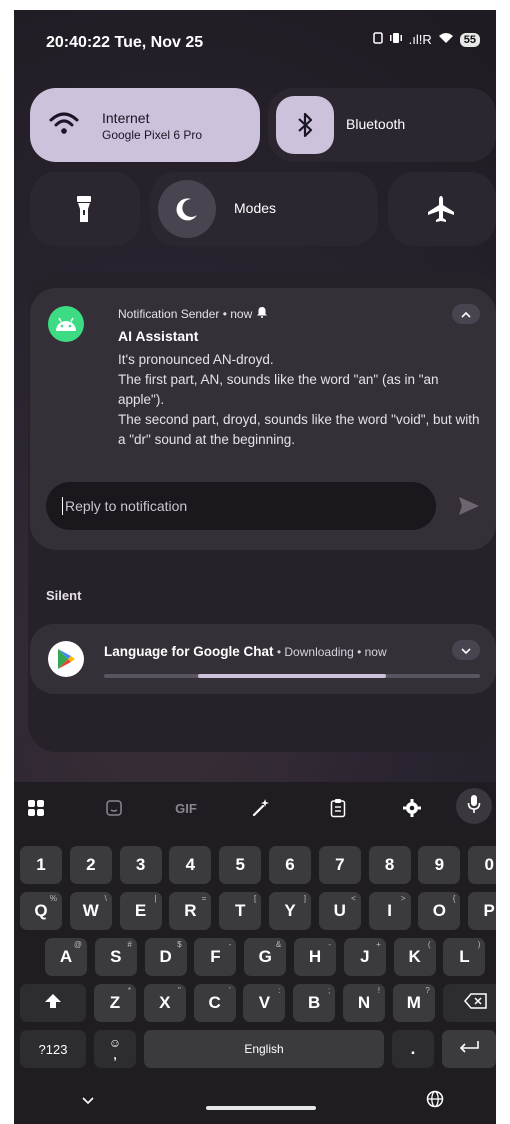 The image size is (510, 1124). What do you see at coordinates (435, 1101) in the screenshot?
I see `language-switch-button` at bounding box center [435, 1101].